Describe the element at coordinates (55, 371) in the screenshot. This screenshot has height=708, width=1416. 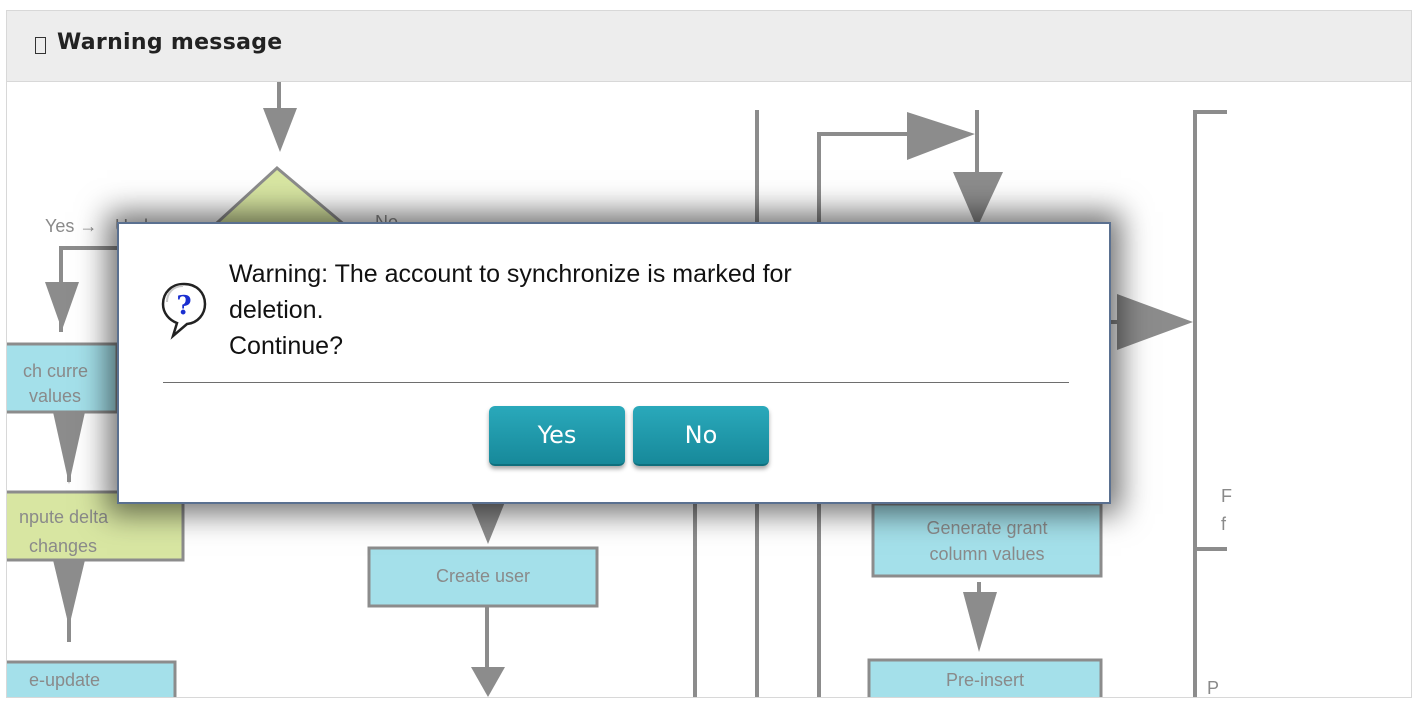
I see `fetch-current-label-1: ch curre` at that location.